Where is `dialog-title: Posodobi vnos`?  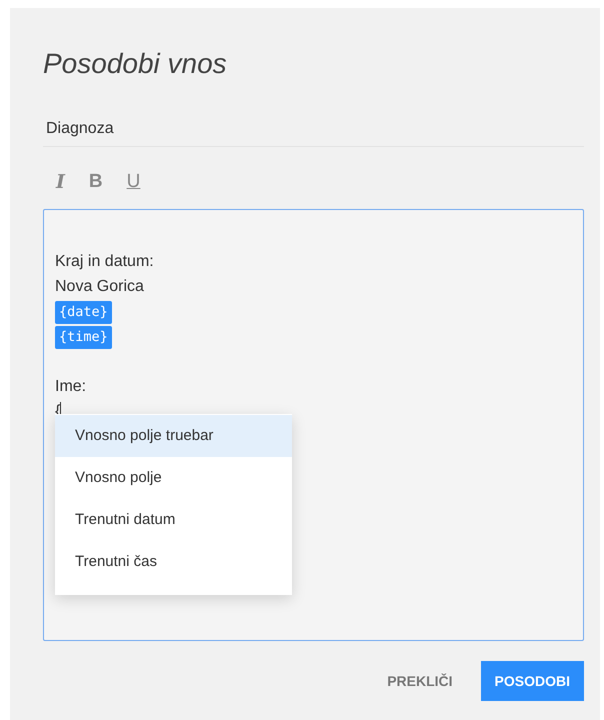
dialog-title: Posodobi vnos is located at coordinates (135, 64).